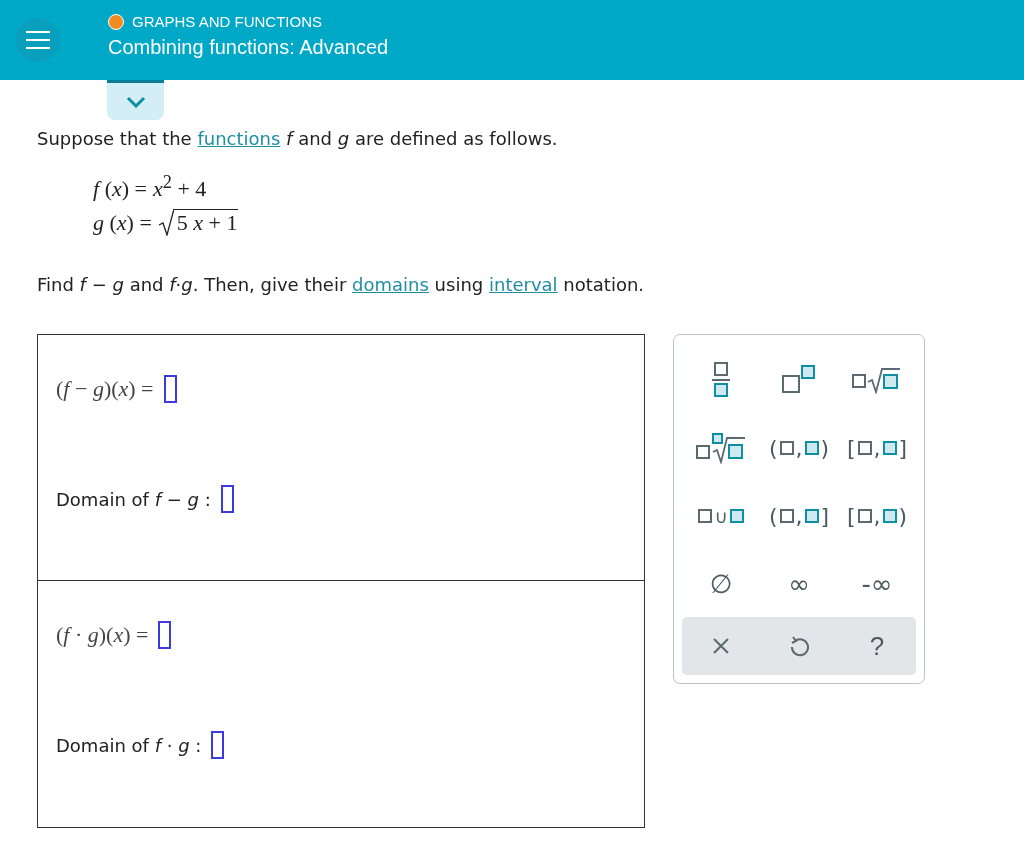 Image resolution: width=1024 pixels, height=853 pixels. What do you see at coordinates (227, 21) in the screenshot?
I see `topic-label: GRAPHS AND FUNCTIONS` at bounding box center [227, 21].